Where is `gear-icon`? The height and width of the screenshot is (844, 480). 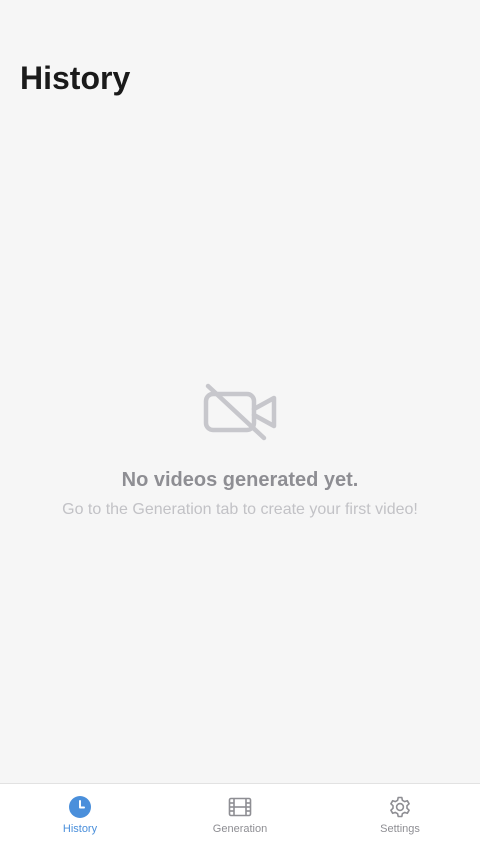 gear-icon is located at coordinates (400, 807).